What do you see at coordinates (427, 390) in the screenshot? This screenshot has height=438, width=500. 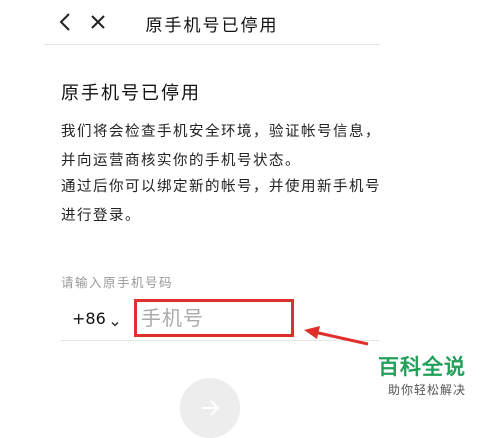 I see `watermark-subtitle: 助你轻松解决` at bounding box center [427, 390].